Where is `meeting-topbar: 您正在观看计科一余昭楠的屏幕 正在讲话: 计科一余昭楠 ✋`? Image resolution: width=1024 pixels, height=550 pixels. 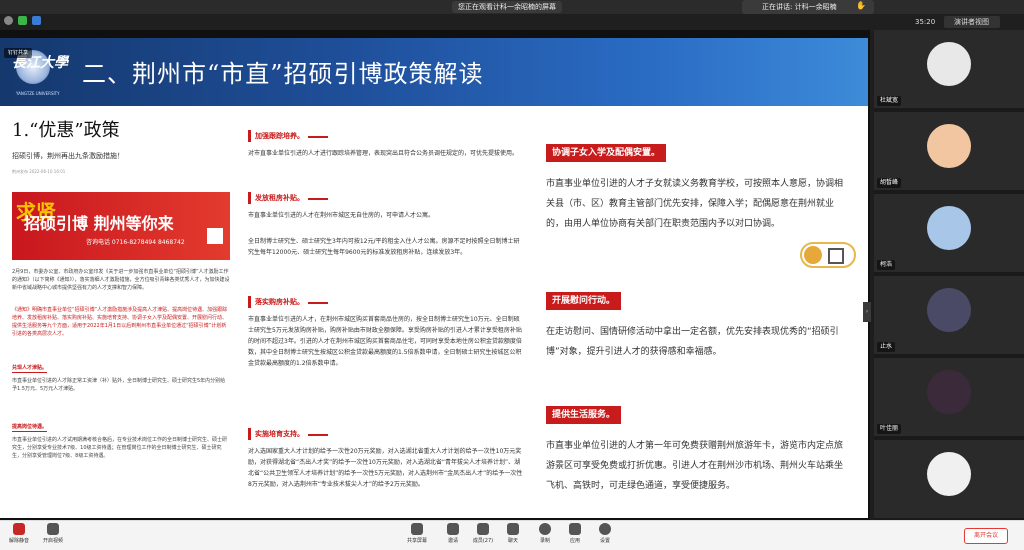
meeting-topbar: 您正在观看计科一余昭楠的屏幕 正在讲话: 计科一余昭楠 ✋ is located at coordinates (512, 7).